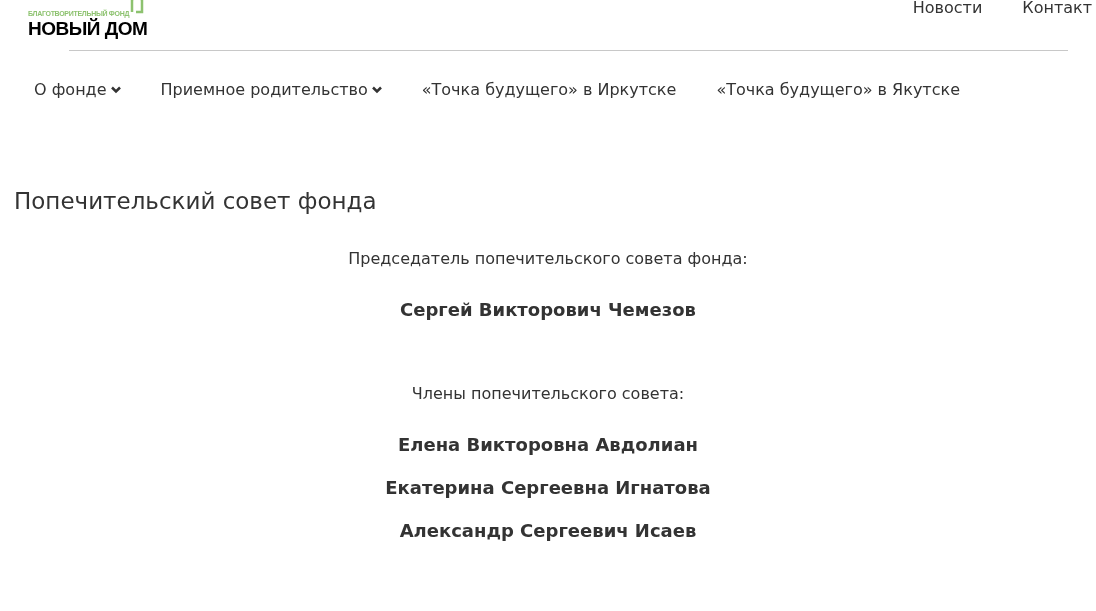 This screenshot has width=1096, height=611. What do you see at coordinates (271, 90) in the screenshot?
I see `menu-item: Приемное родительство` at bounding box center [271, 90].